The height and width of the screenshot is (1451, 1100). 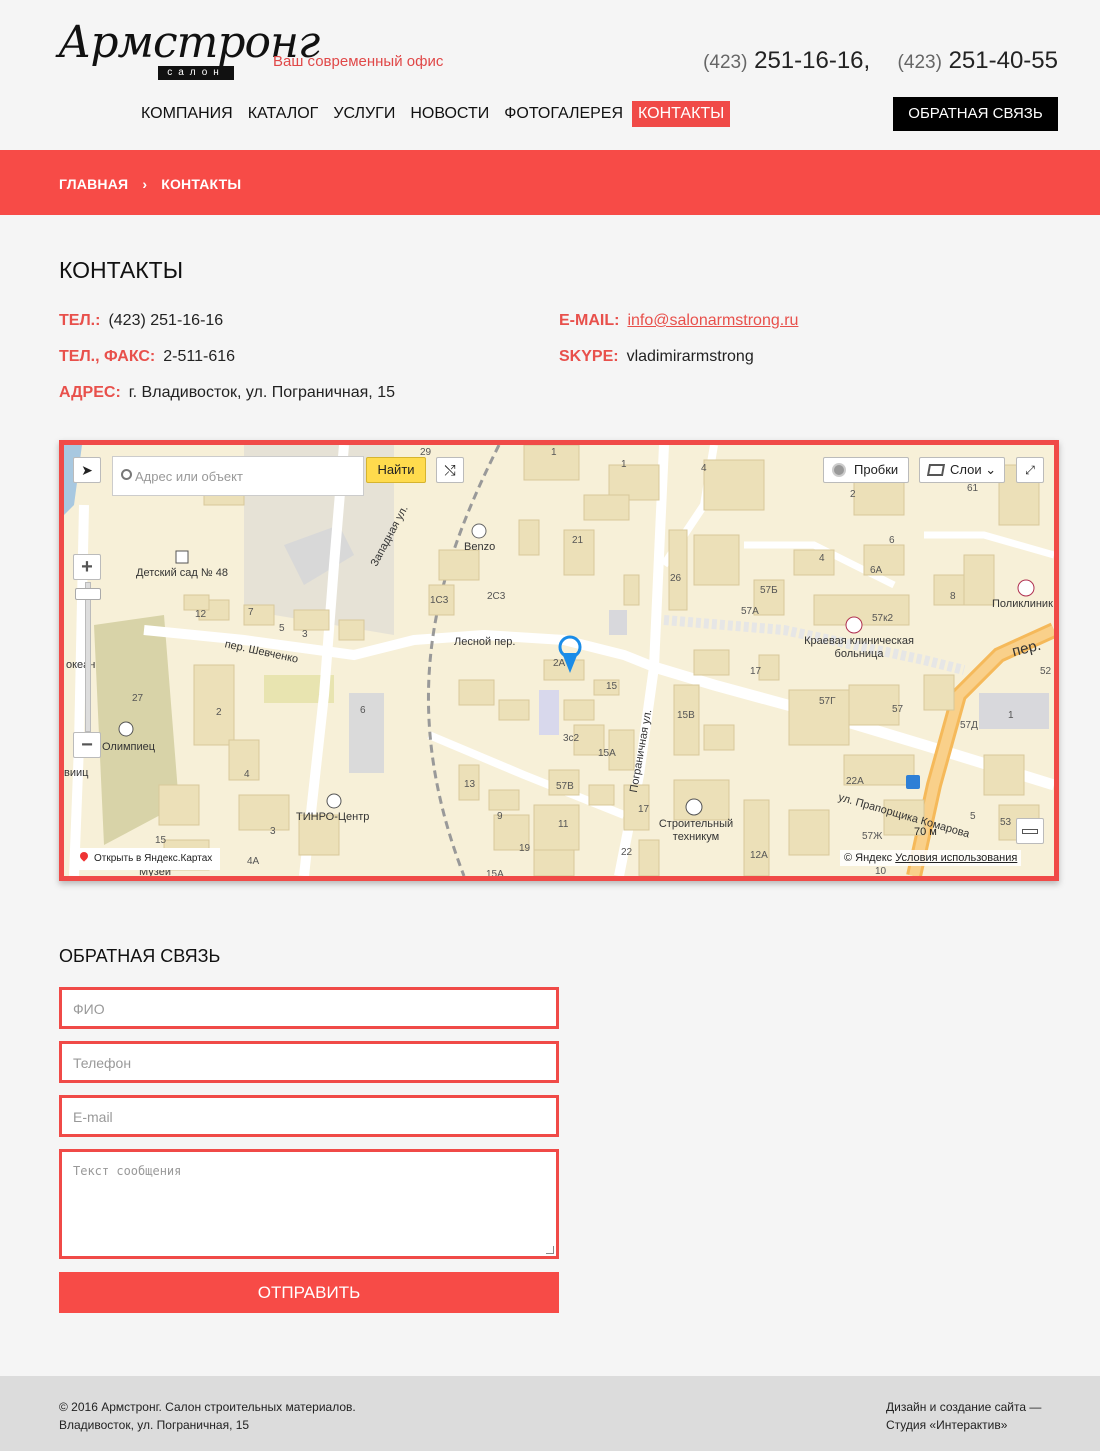 What do you see at coordinates (201, 184) in the screenshot?
I see `breadcrumb-current: КОНТАКТЫ` at bounding box center [201, 184].